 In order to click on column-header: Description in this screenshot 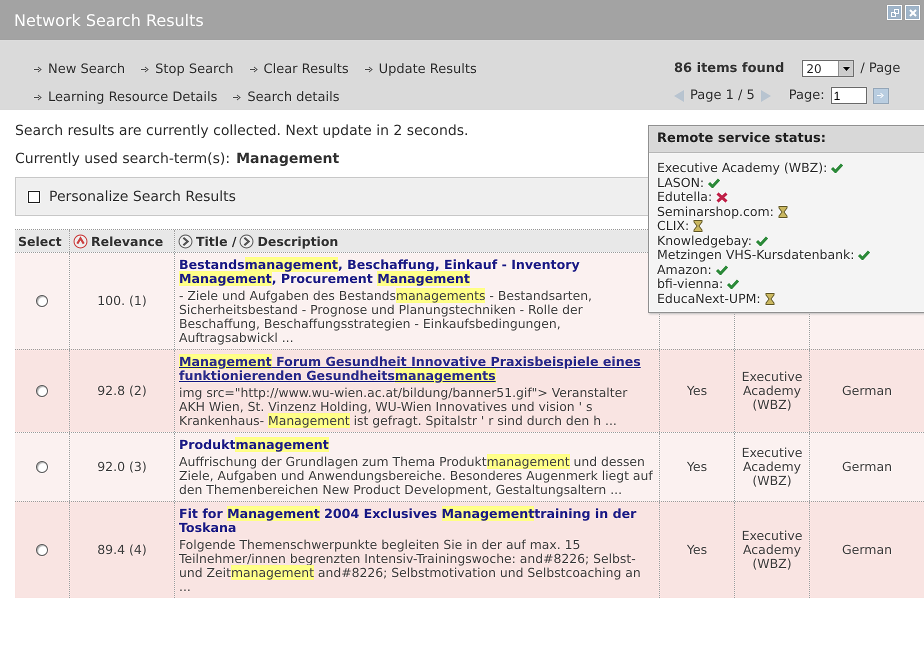, I will do `click(297, 241)`.